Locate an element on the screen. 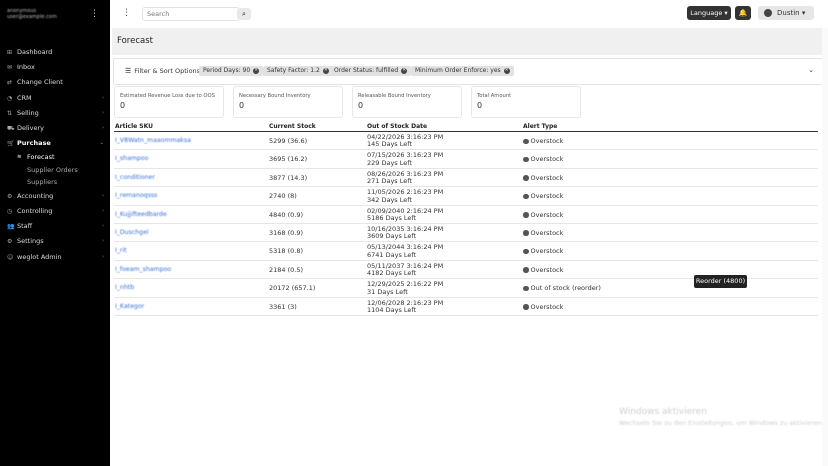 This screenshot has height=466, width=828. days-left: 4182 Days Left is located at coordinates (392, 273).